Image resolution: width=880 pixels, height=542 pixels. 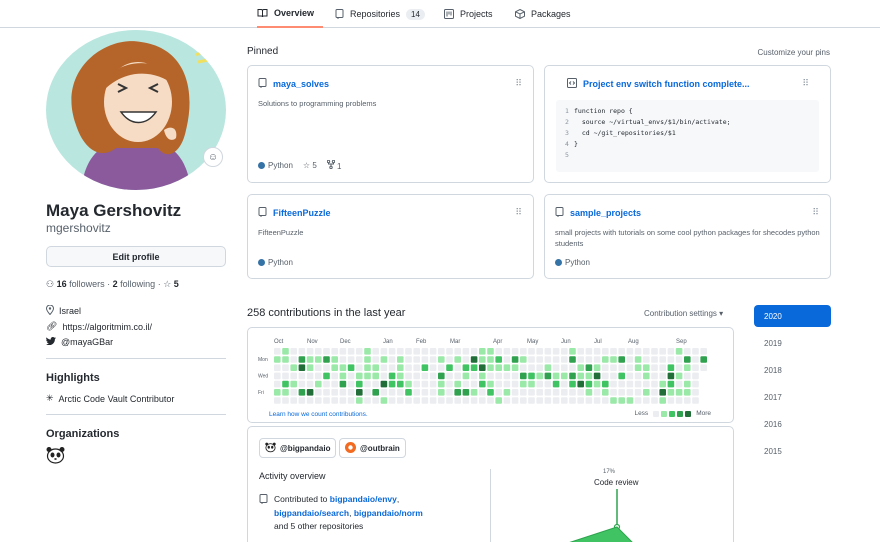 What do you see at coordinates (318, 414) in the screenshot?
I see `learn-contributions-link: Learn how we count contributions.` at bounding box center [318, 414].